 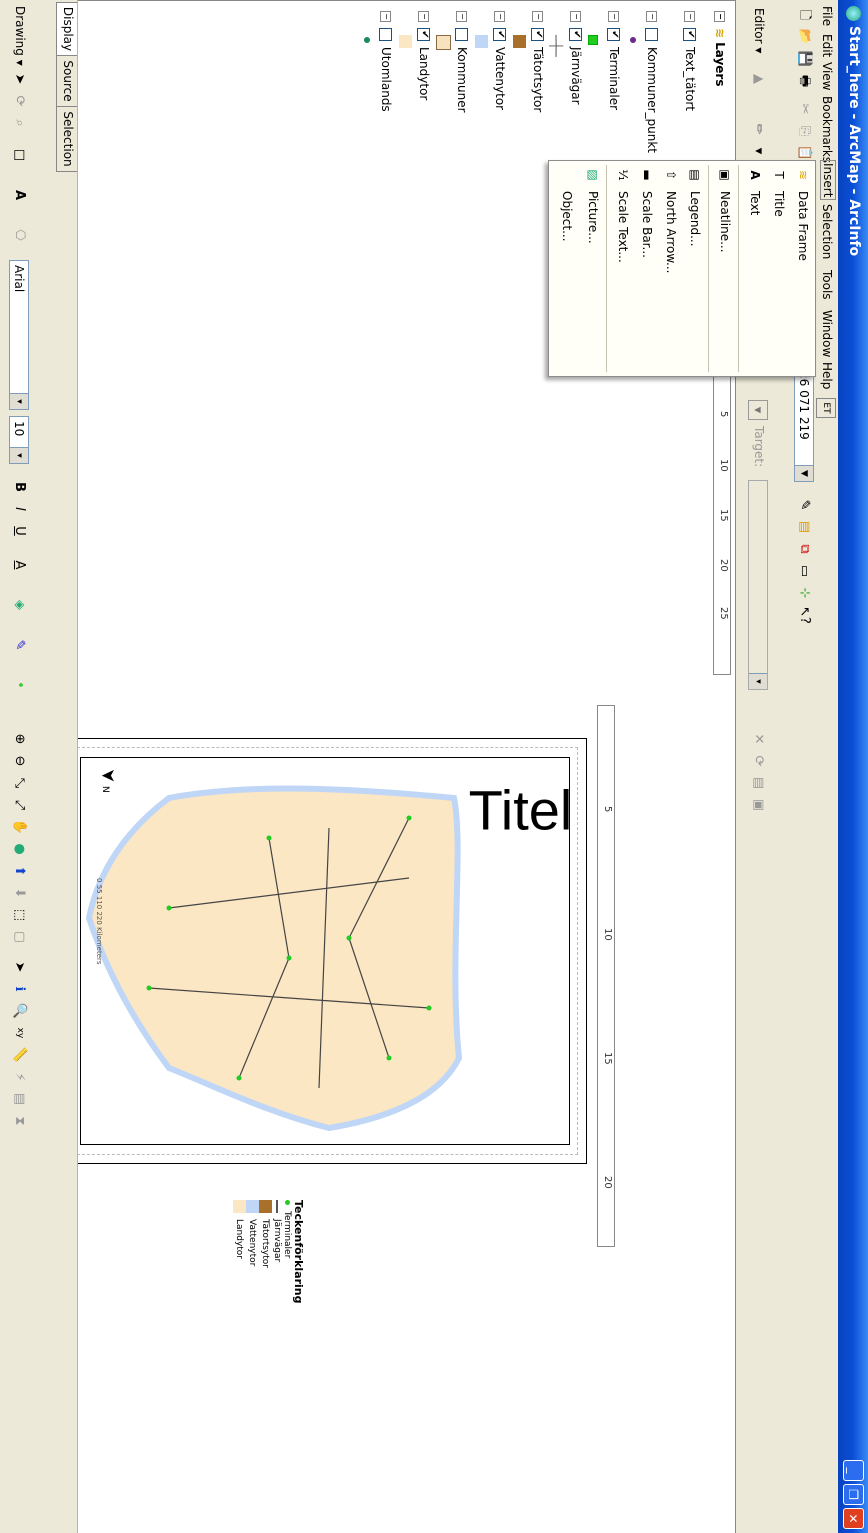 What do you see at coordinates (20, 871) in the screenshot?
I see `back-icon: ⬆` at bounding box center [20, 871].